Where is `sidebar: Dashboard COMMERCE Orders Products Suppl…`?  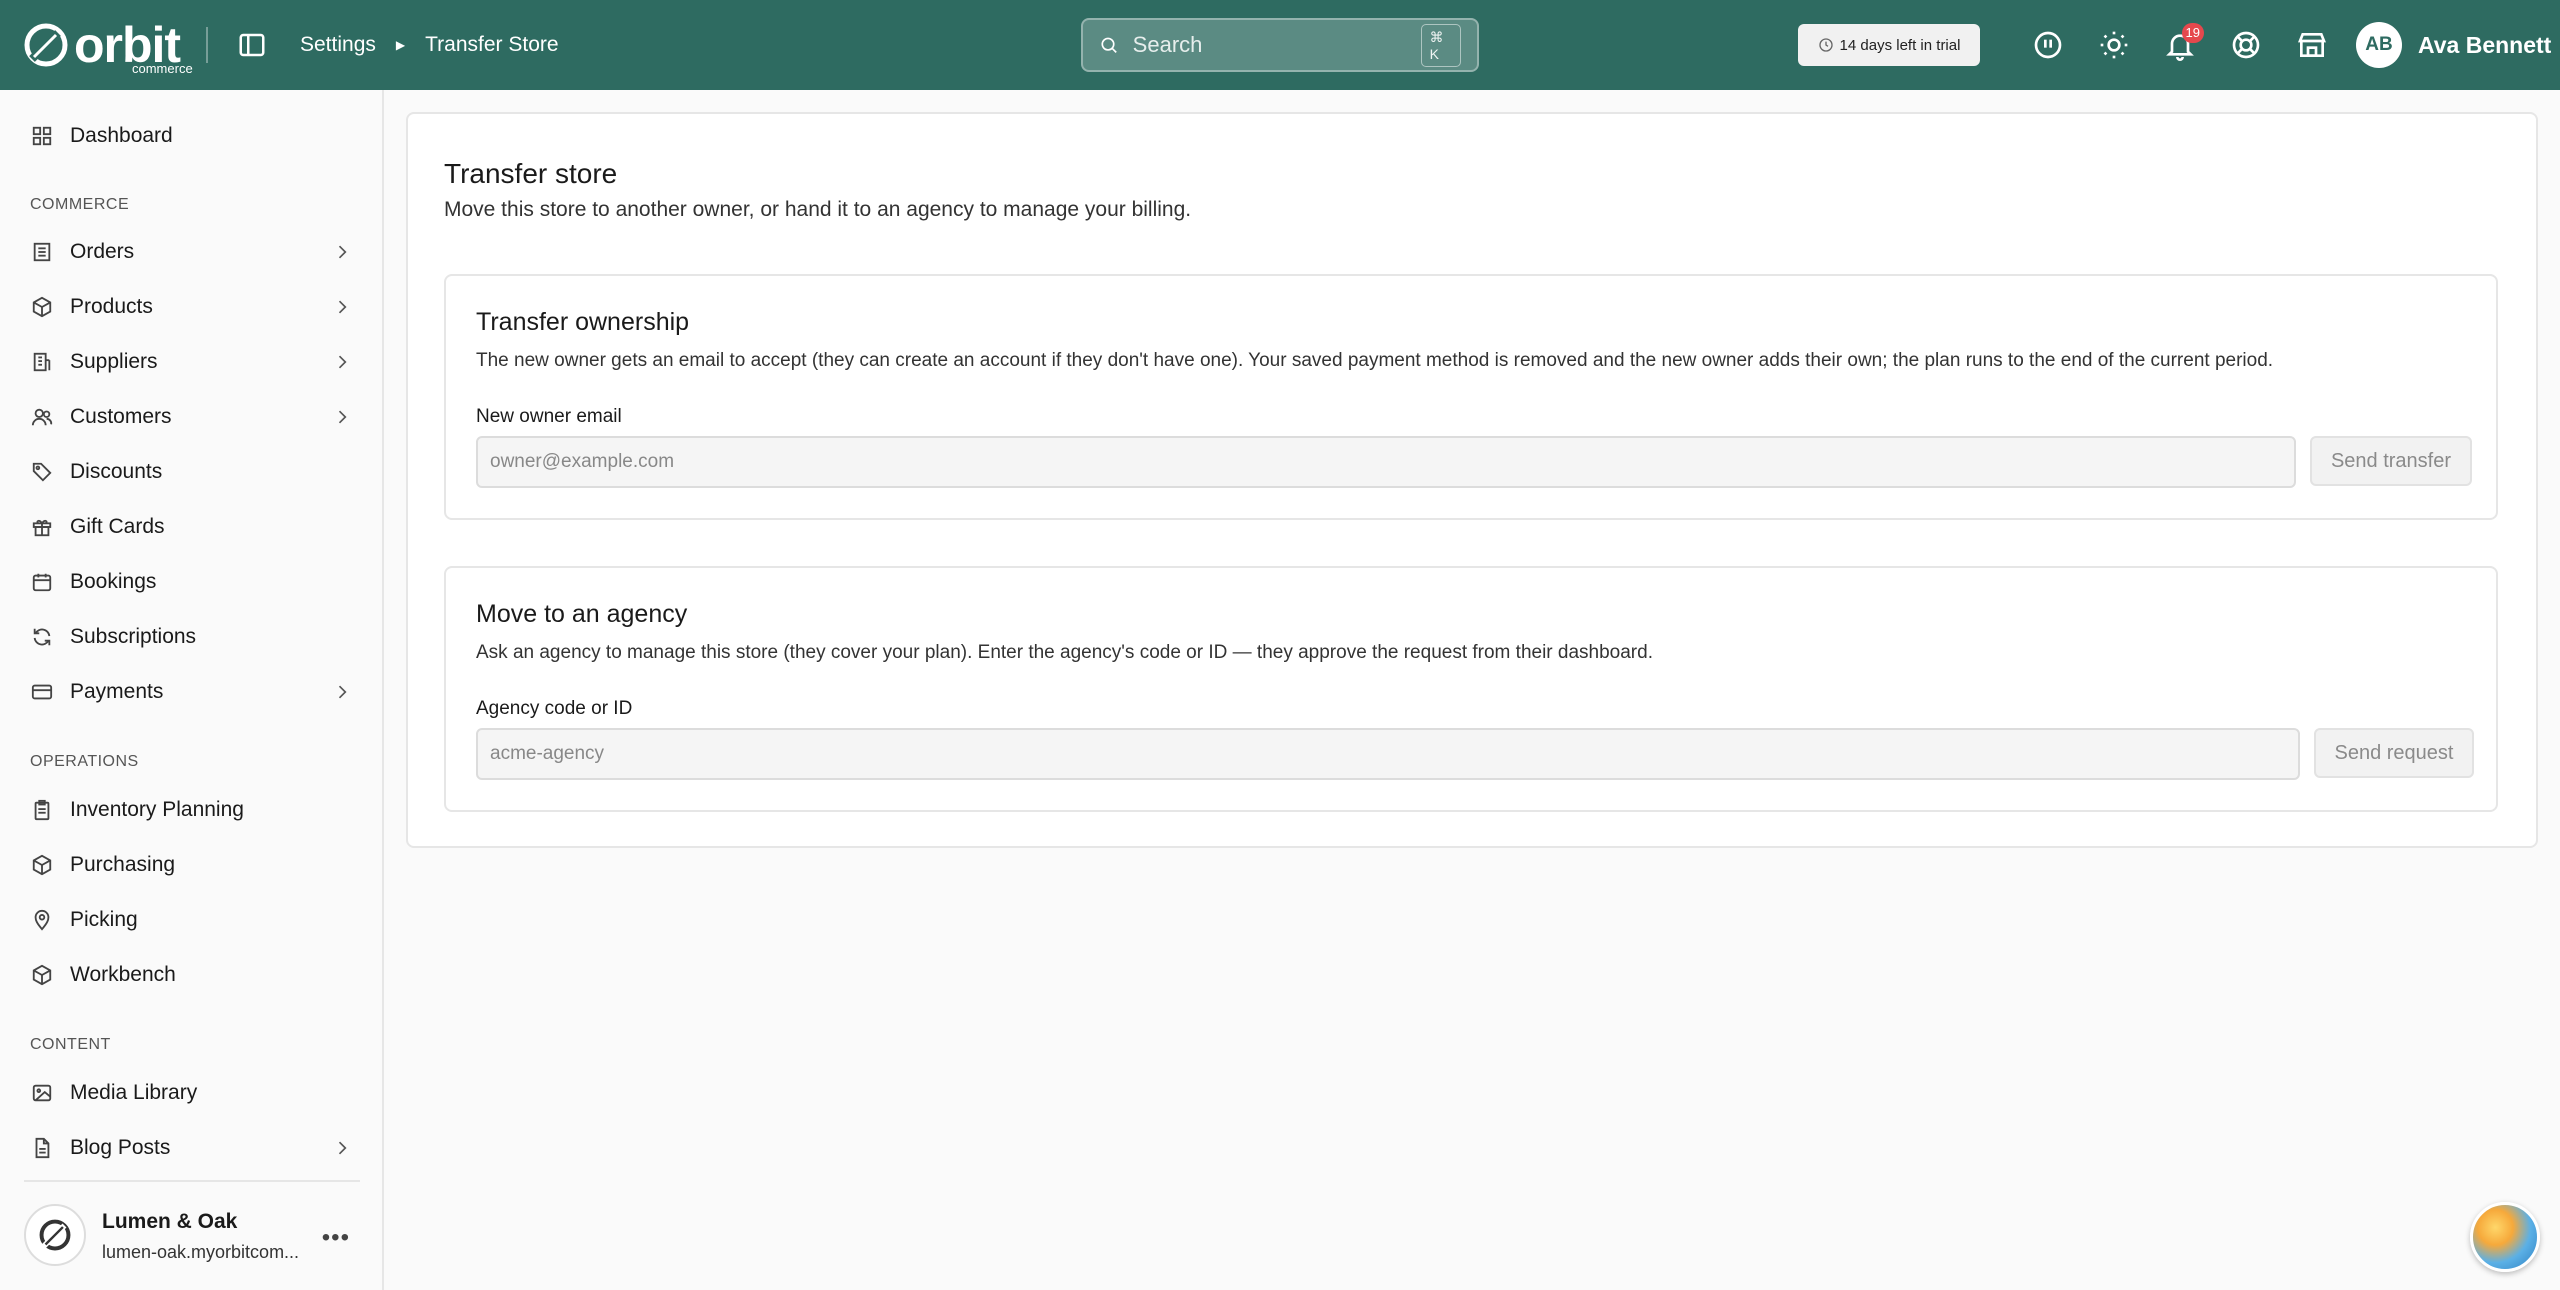
sidebar: Dashboard COMMERCE Orders Products Suppl… is located at coordinates (192, 690).